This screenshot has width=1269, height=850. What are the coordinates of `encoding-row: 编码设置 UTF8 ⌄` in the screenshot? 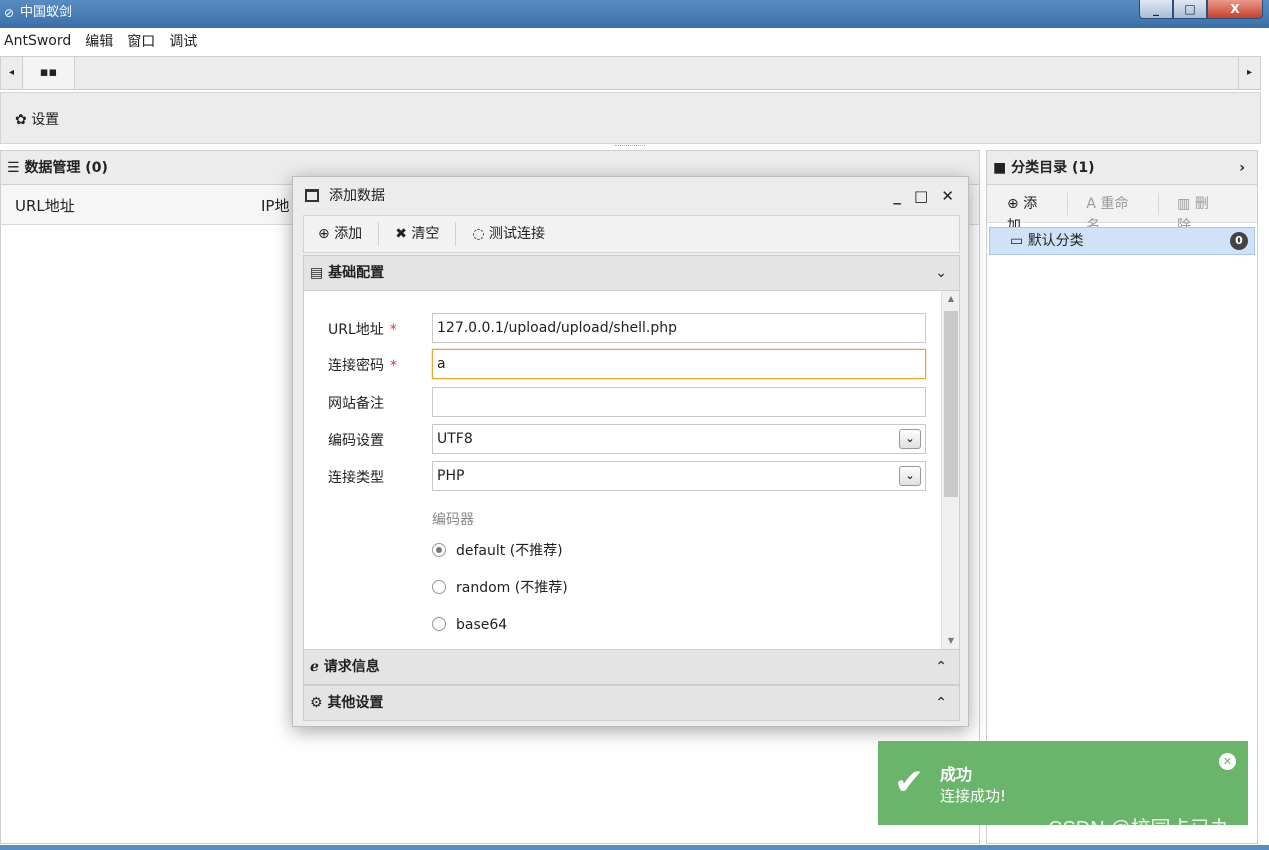 It's located at (624, 440).